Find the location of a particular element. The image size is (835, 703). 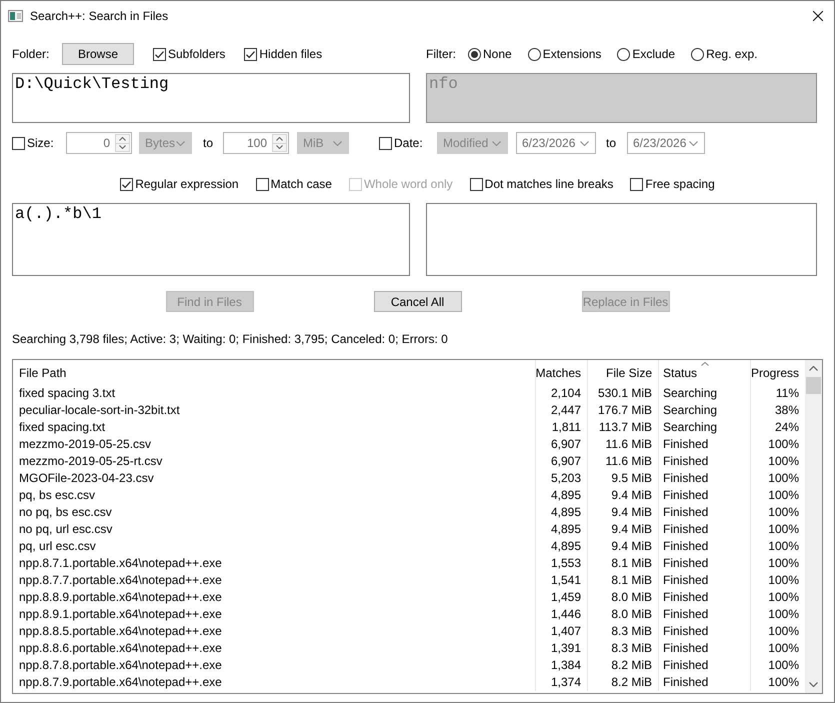

table-cell: 176.7 MiB is located at coordinates (622, 410).